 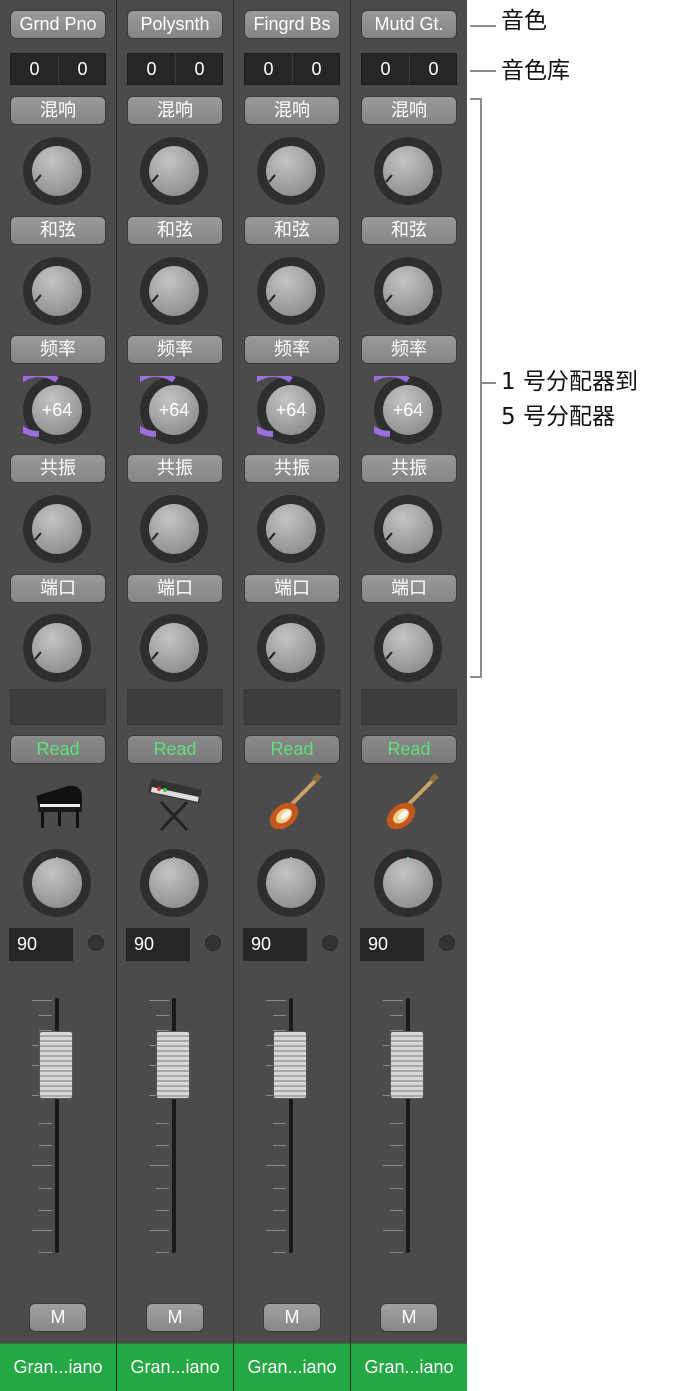 I want to click on patch-button: Grnd Pno, so click(x=58, y=24).